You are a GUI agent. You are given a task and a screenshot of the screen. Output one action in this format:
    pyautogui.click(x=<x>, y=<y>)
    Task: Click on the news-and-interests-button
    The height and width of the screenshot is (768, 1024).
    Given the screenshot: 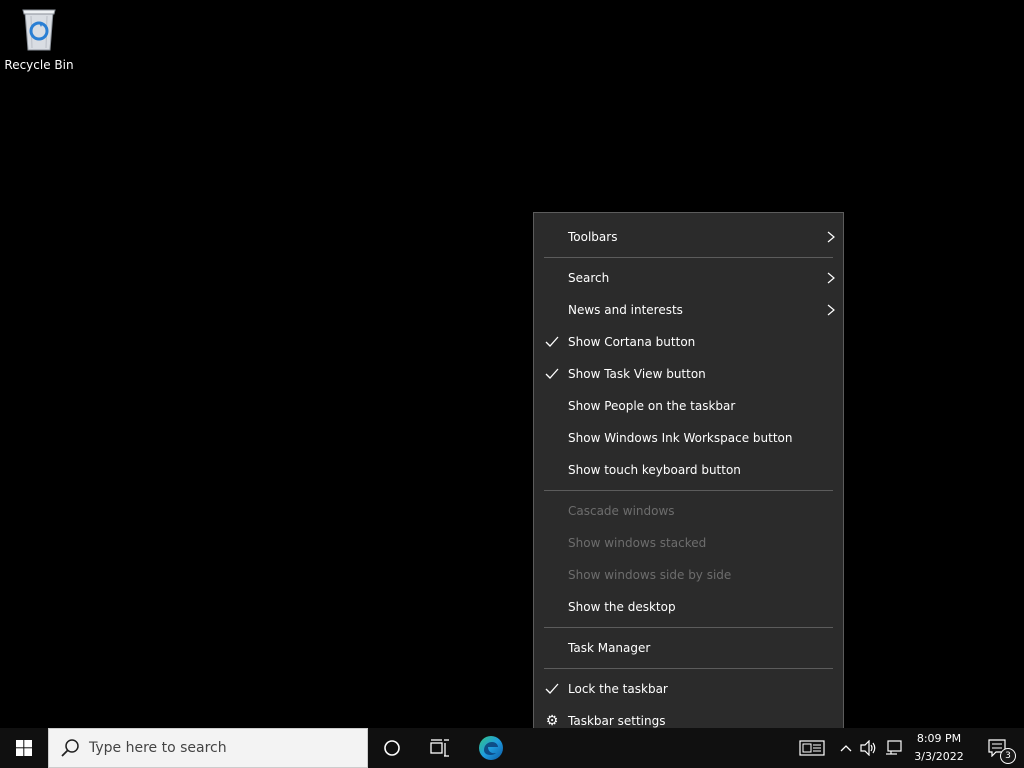 What is the action you would take?
    pyautogui.click(x=812, y=748)
    